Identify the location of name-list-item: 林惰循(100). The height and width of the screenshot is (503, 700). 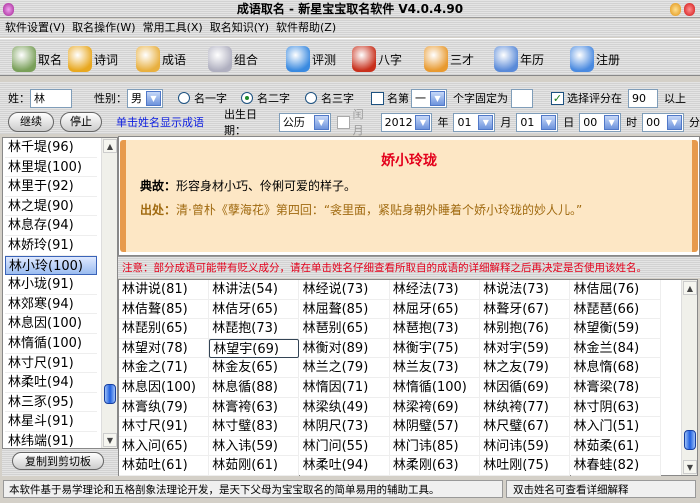
(51, 344).